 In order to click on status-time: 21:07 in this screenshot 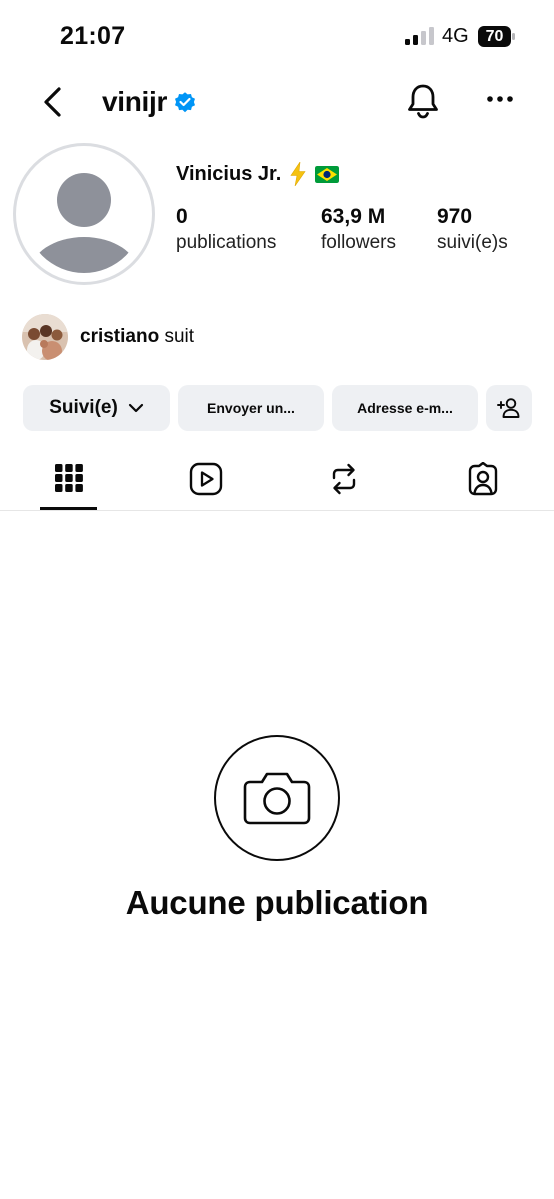, I will do `click(93, 36)`.